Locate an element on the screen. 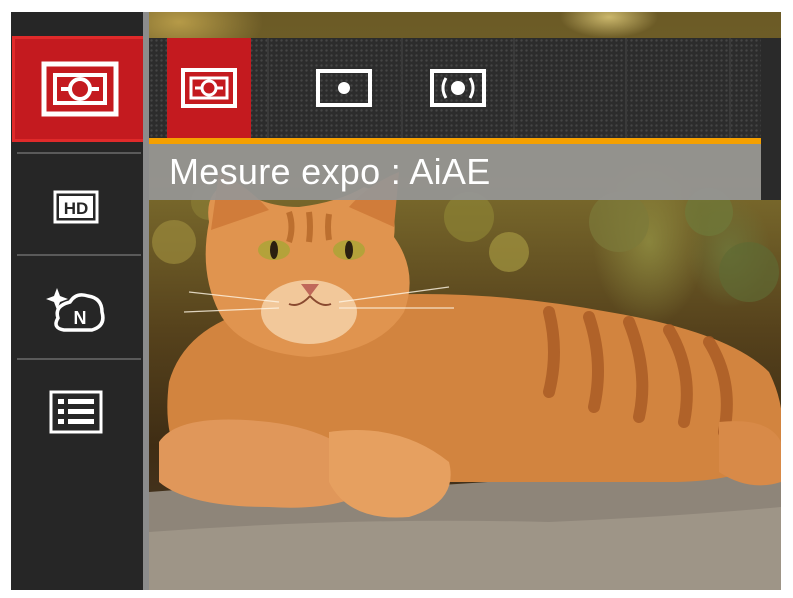 The image size is (793, 598). color-effect-normal-icon: N is located at coordinates (75, 310).